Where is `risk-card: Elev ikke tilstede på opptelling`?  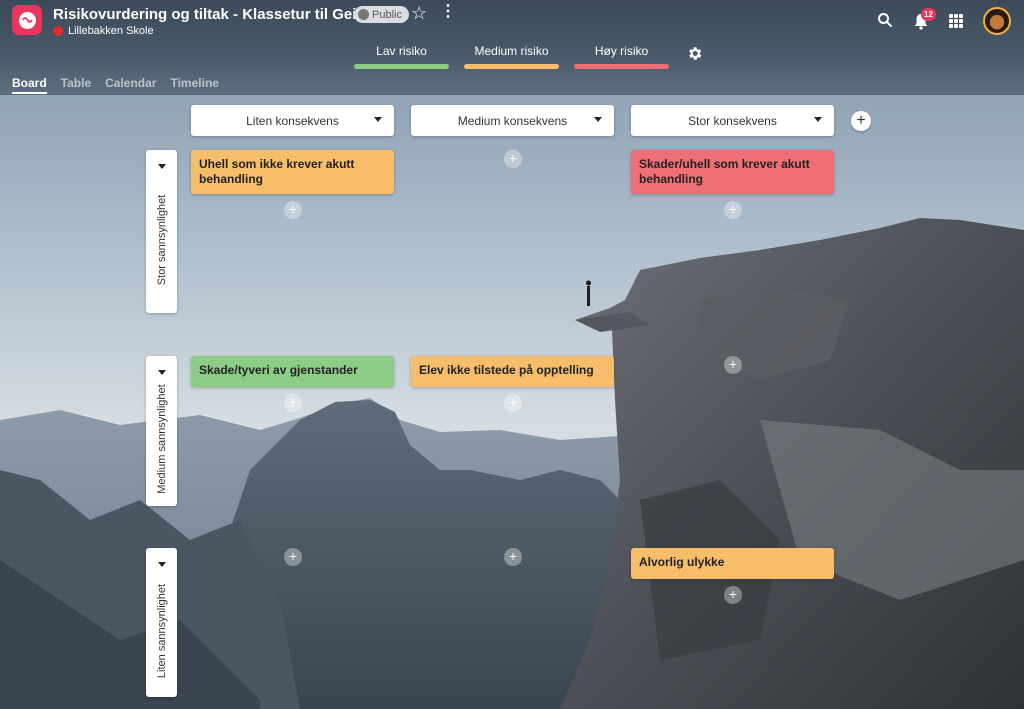 risk-card: Elev ikke tilstede på opptelling is located at coordinates (512, 371).